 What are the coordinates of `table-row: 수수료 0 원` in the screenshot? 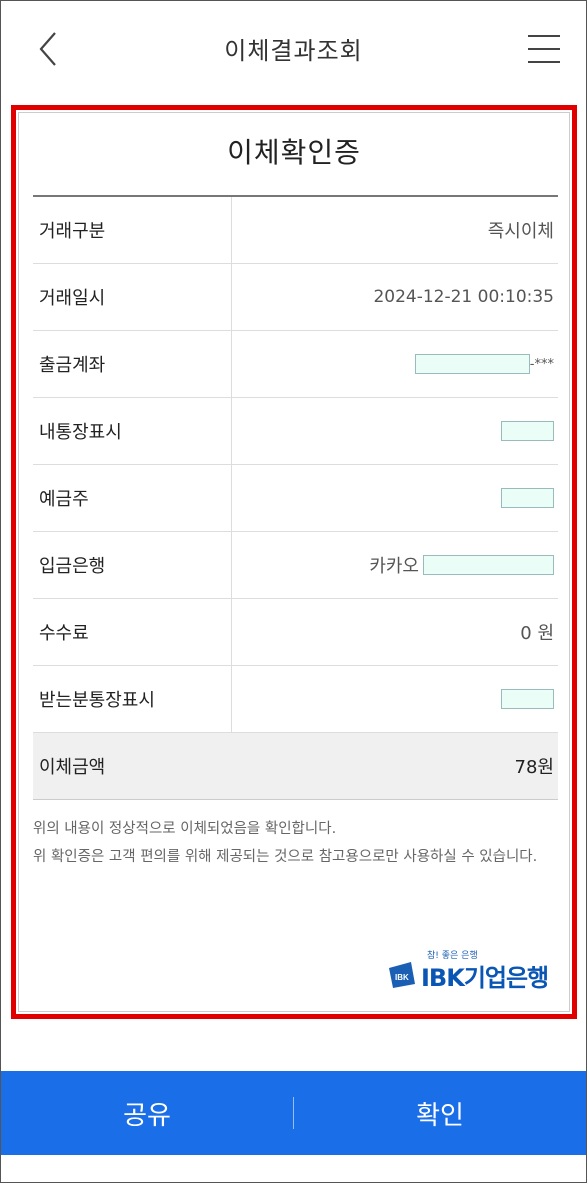 It's located at (295, 632).